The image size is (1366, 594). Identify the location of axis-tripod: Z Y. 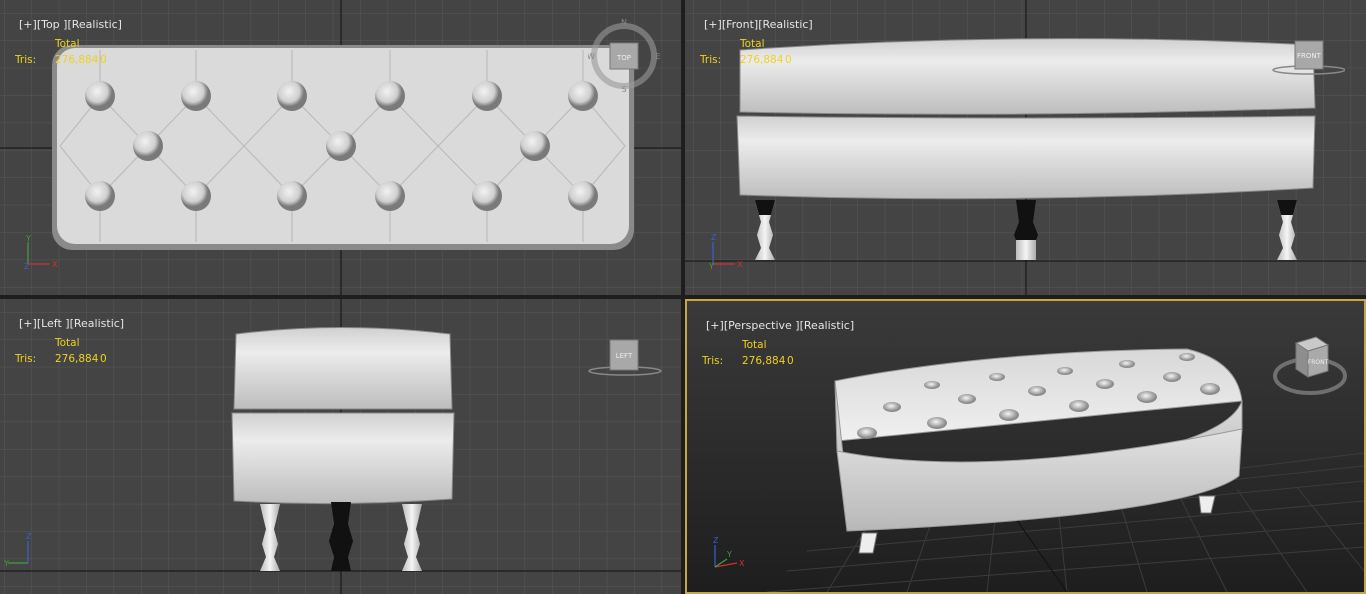
(18, 550).